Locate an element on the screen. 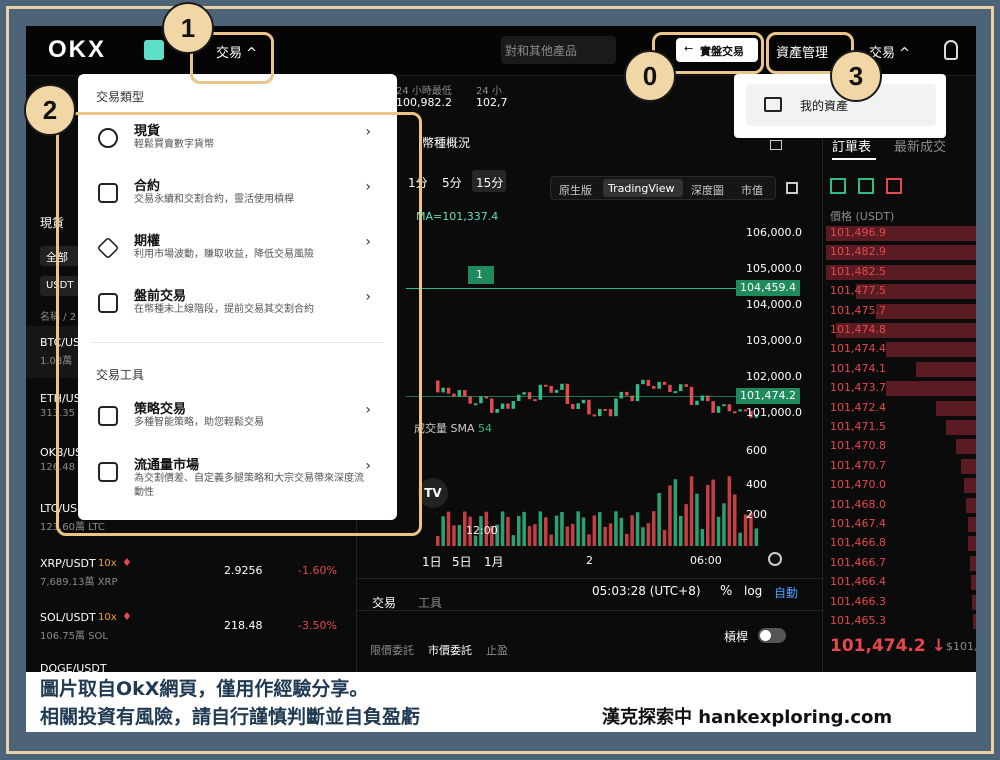 The height and width of the screenshot is (760, 1000). current-price-tag: 104,459.4 is located at coordinates (768, 288).